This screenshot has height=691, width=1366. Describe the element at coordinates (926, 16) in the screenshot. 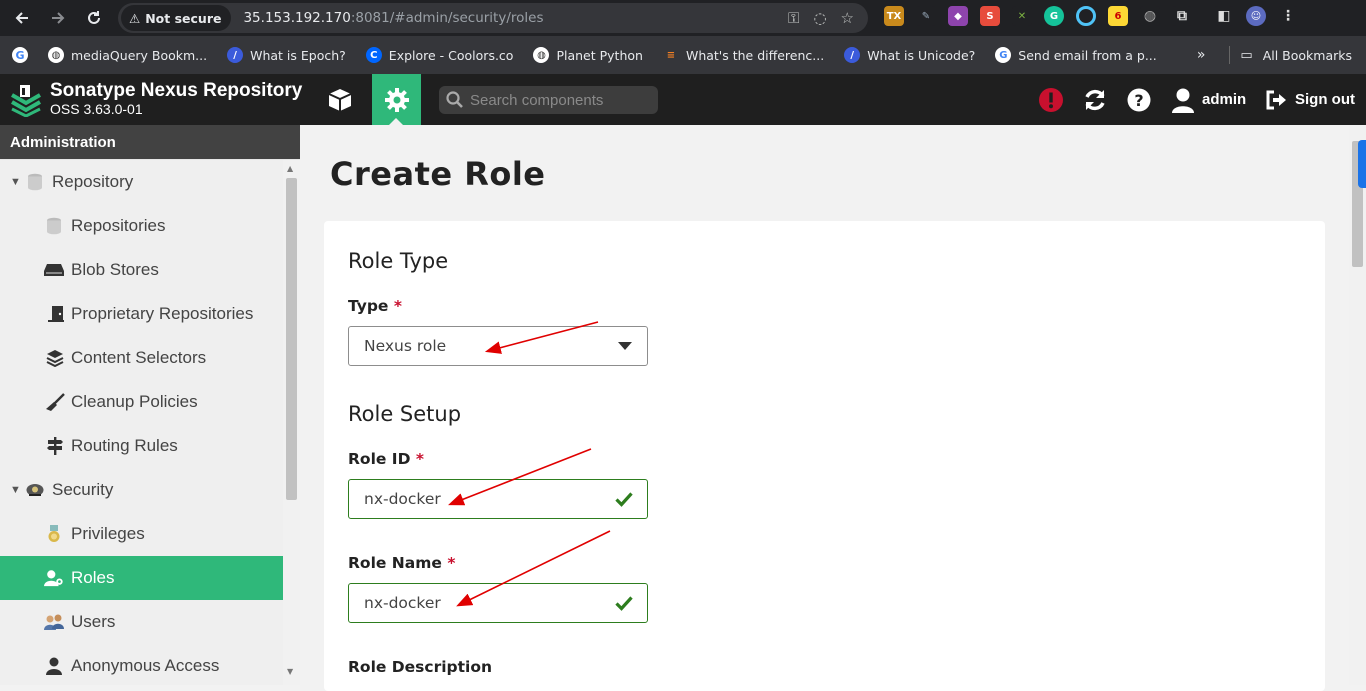

I see `eyedropper-icon: ✎` at that location.